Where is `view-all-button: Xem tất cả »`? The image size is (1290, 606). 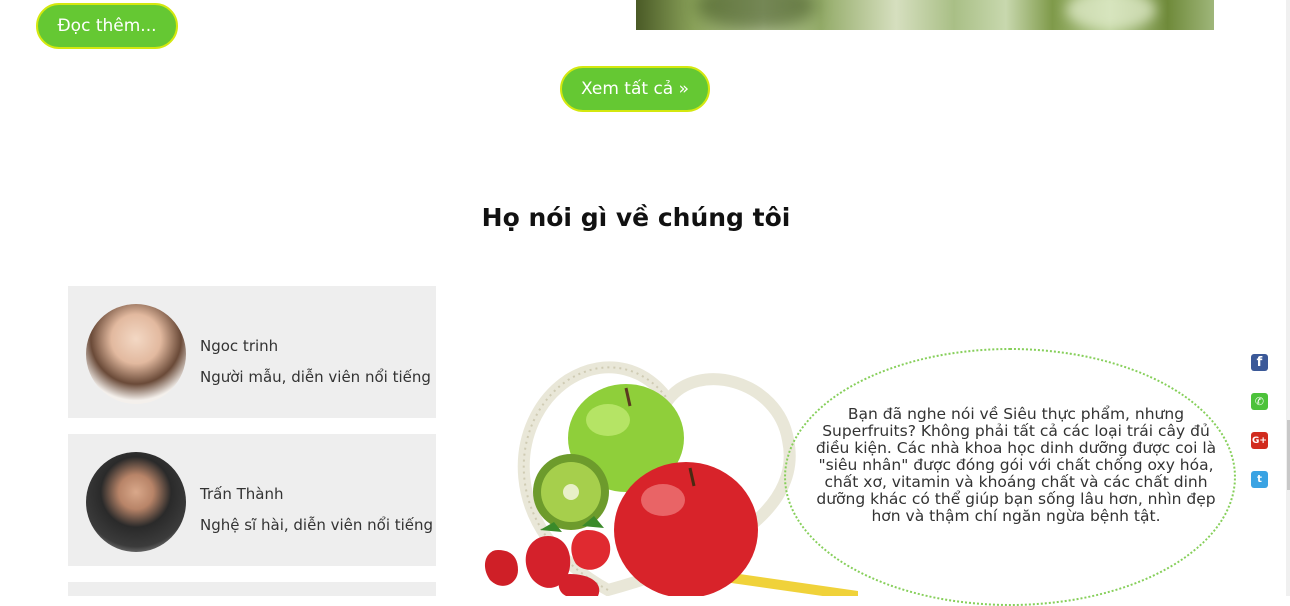 view-all-button: Xem tất cả » is located at coordinates (635, 89).